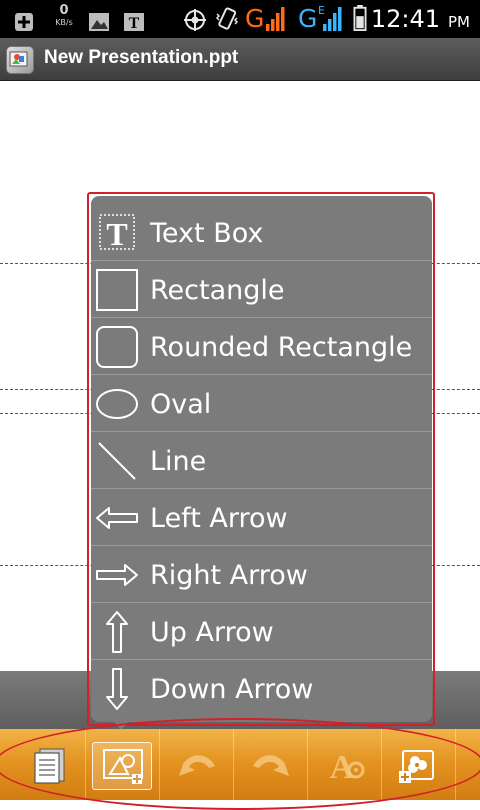  What do you see at coordinates (227, 18) in the screenshot?
I see `vibrate-icon` at bounding box center [227, 18].